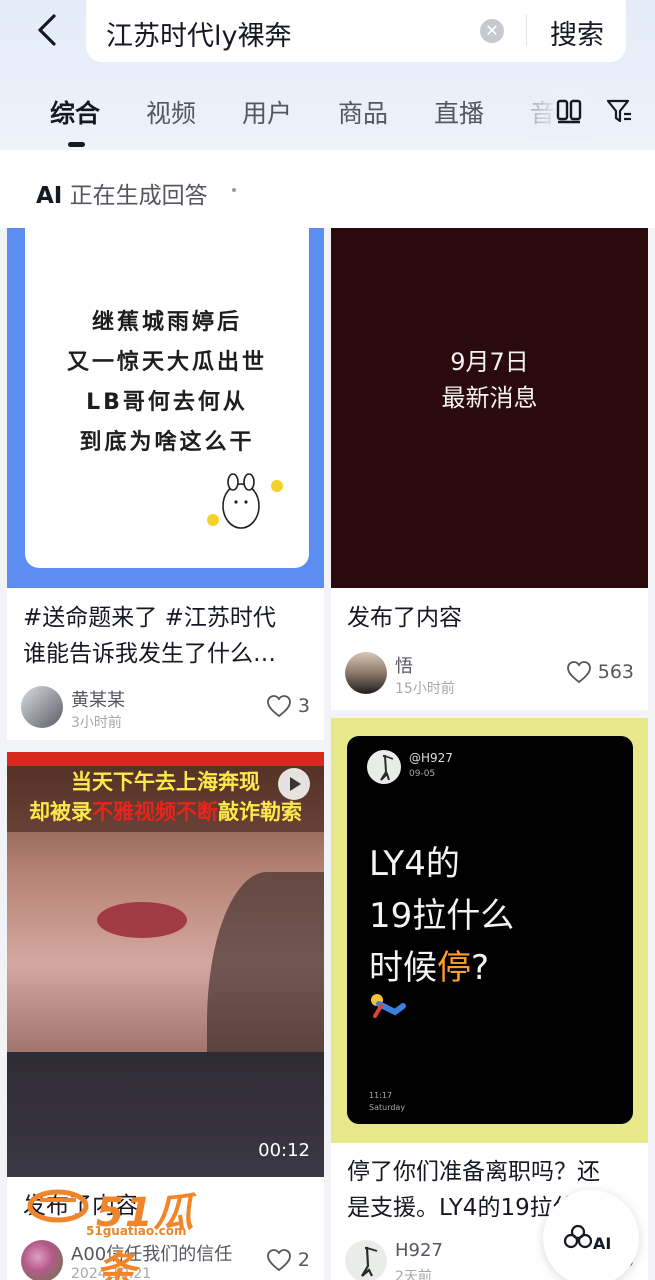 The width and height of the screenshot is (655, 1280). I want to click on clear-icon: ✕, so click(492, 31).